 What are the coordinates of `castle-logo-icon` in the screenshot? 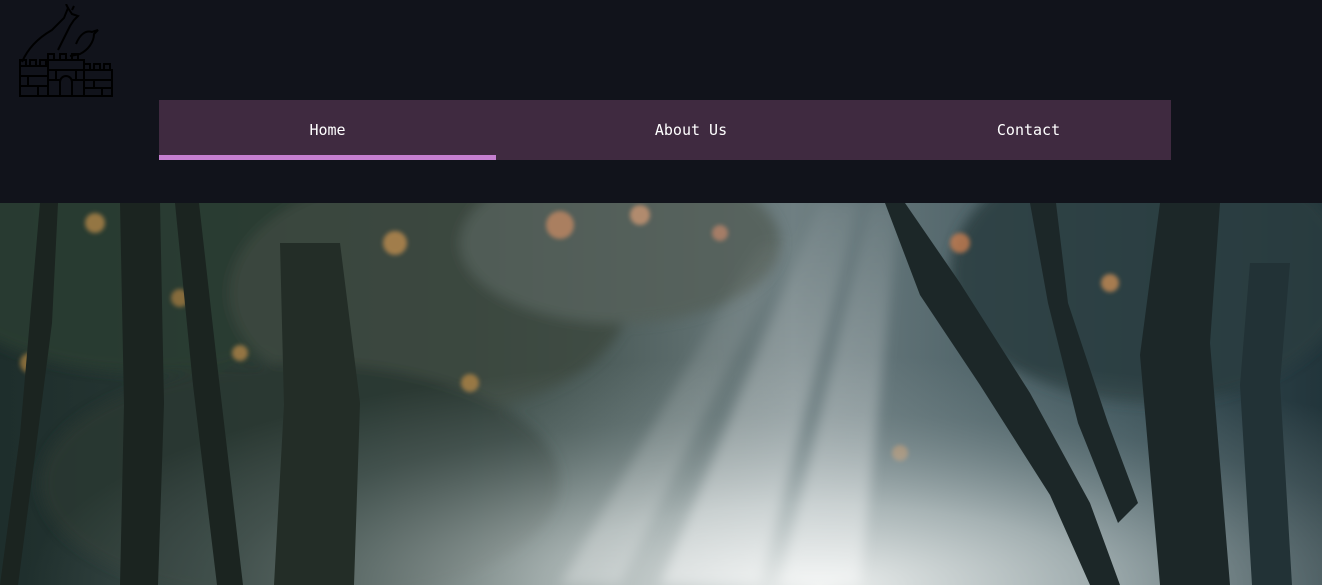 It's located at (66, 50).